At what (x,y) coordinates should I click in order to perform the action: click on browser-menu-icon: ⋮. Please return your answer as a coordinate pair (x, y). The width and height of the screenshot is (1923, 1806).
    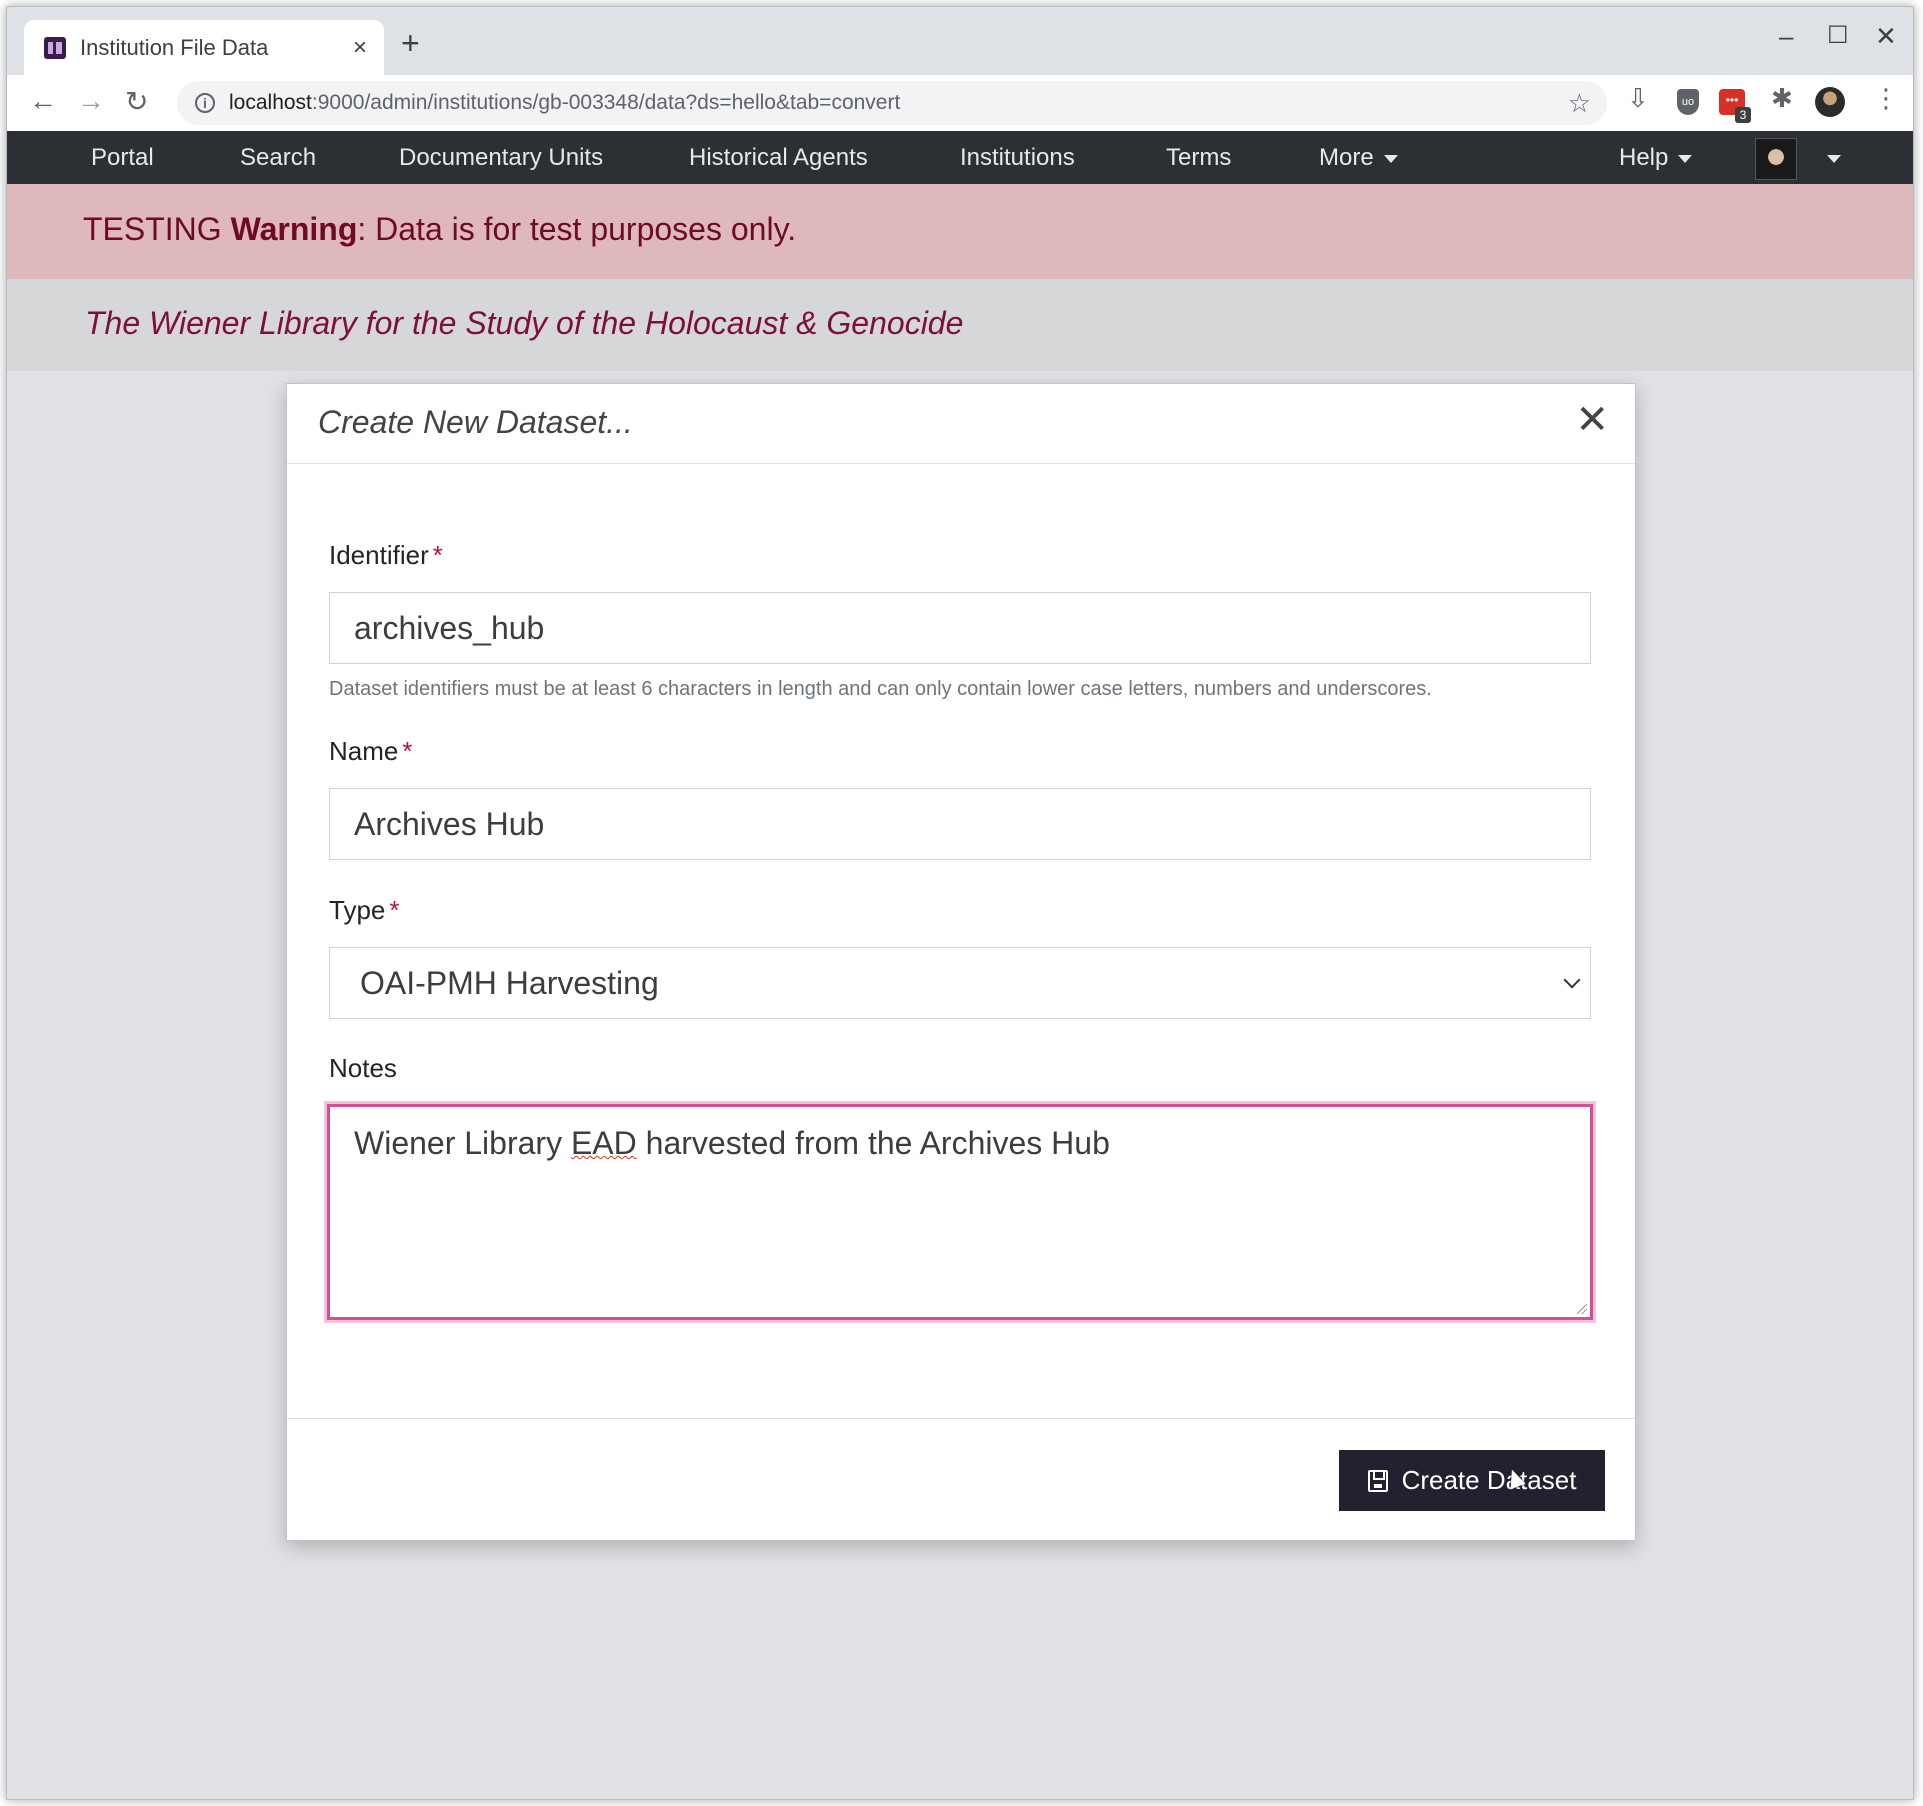
    Looking at the image, I should click on (1886, 98).